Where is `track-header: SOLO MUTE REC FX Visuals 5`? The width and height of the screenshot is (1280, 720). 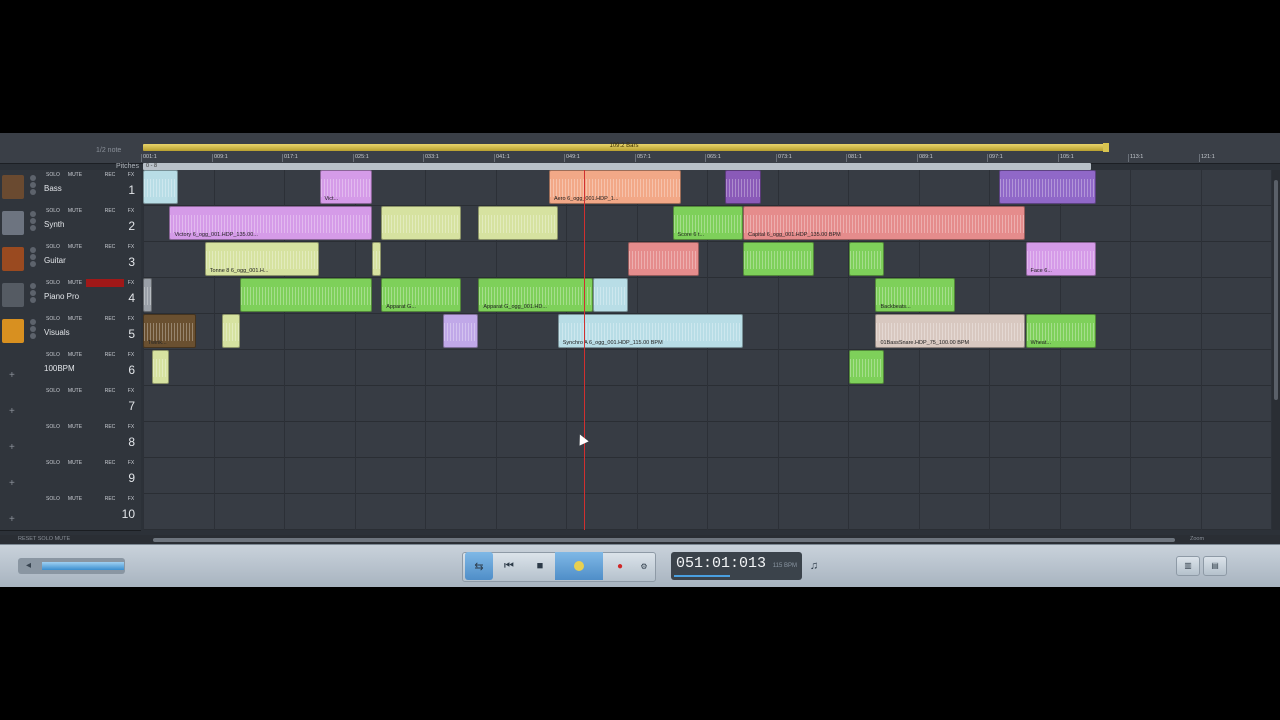 track-header: SOLO MUTE REC FX Visuals 5 is located at coordinates (70, 332).